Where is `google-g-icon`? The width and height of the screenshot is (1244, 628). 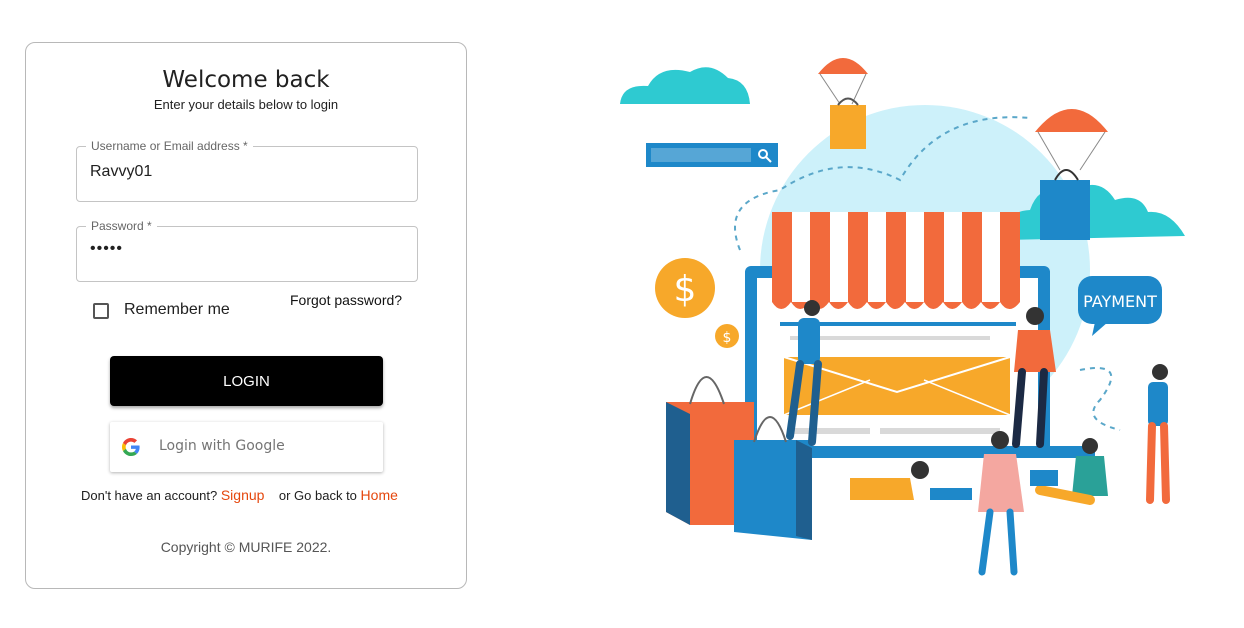
google-g-icon is located at coordinates (131, 447).